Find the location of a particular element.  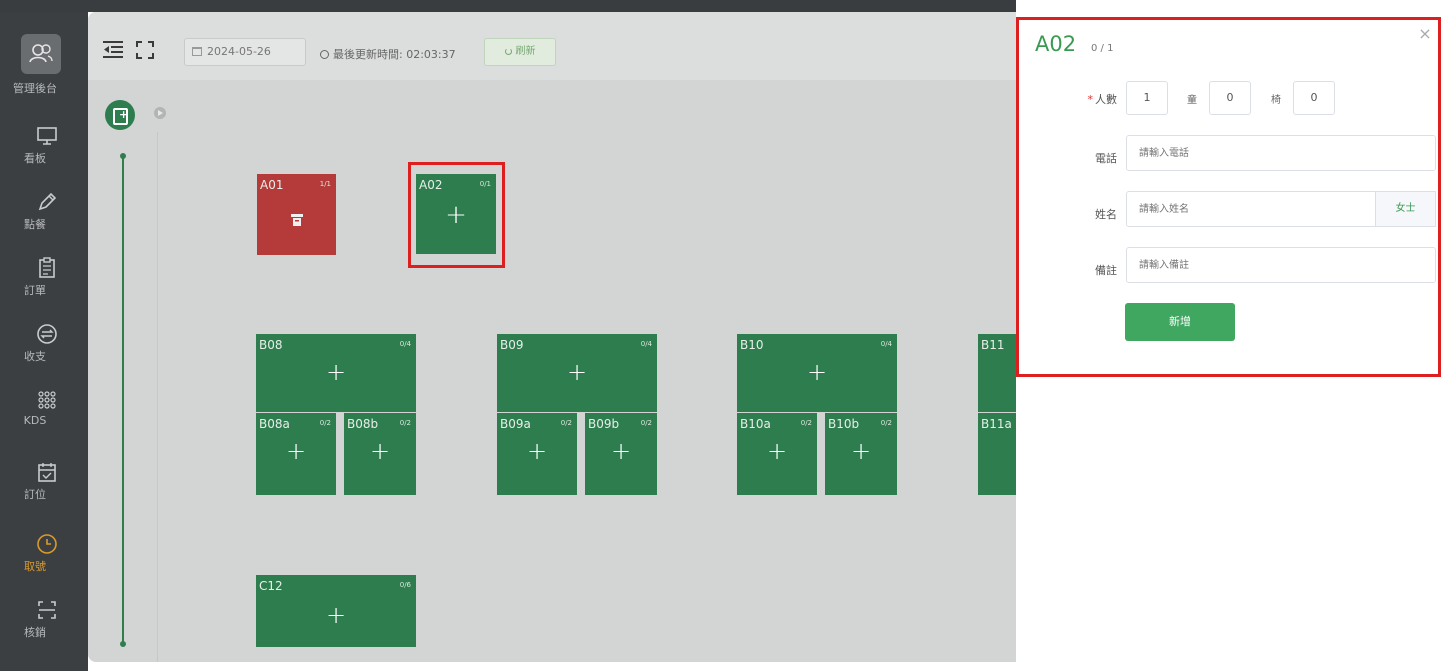

calendar-icon is located at coordinates (197, 51).